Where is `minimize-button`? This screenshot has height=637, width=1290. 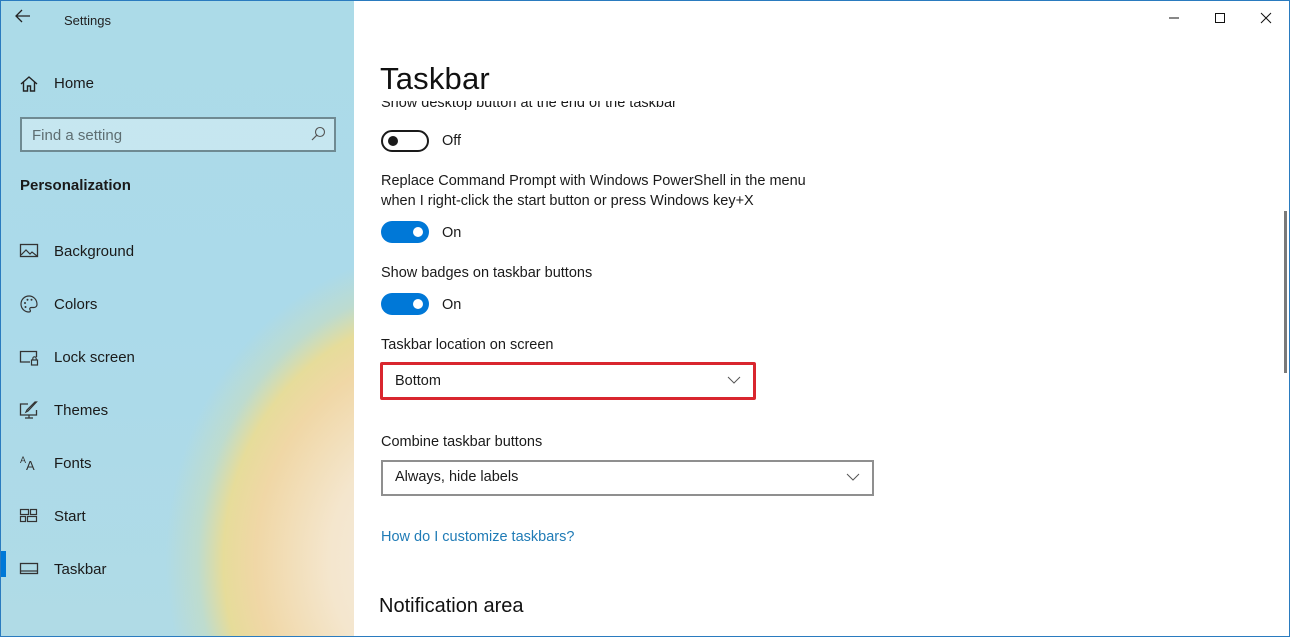 minimize-button is located at coordinates (1174, 18).